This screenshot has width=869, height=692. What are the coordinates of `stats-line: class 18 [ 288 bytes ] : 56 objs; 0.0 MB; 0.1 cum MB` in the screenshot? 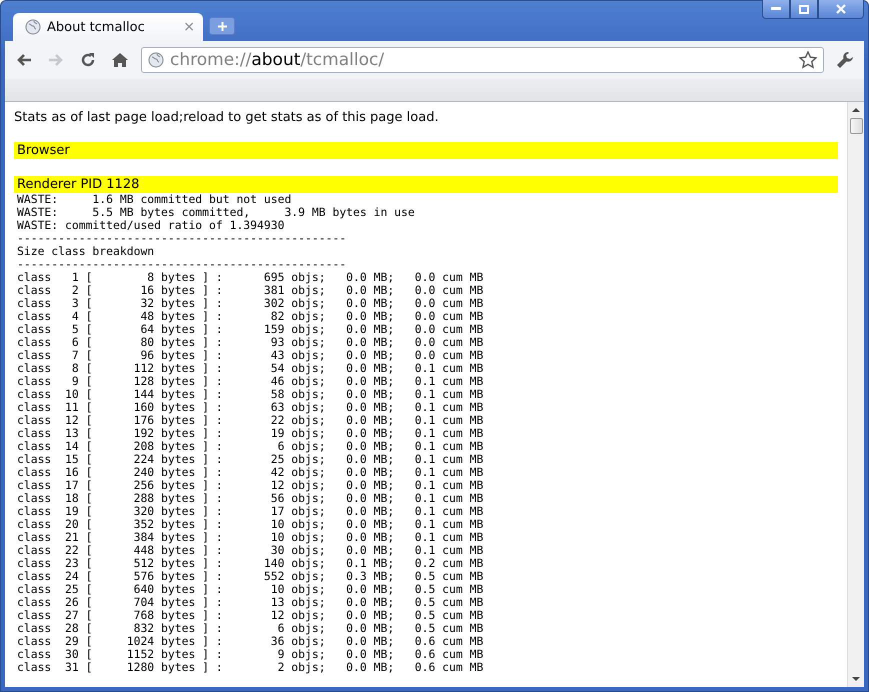 It's located at (250, 498).